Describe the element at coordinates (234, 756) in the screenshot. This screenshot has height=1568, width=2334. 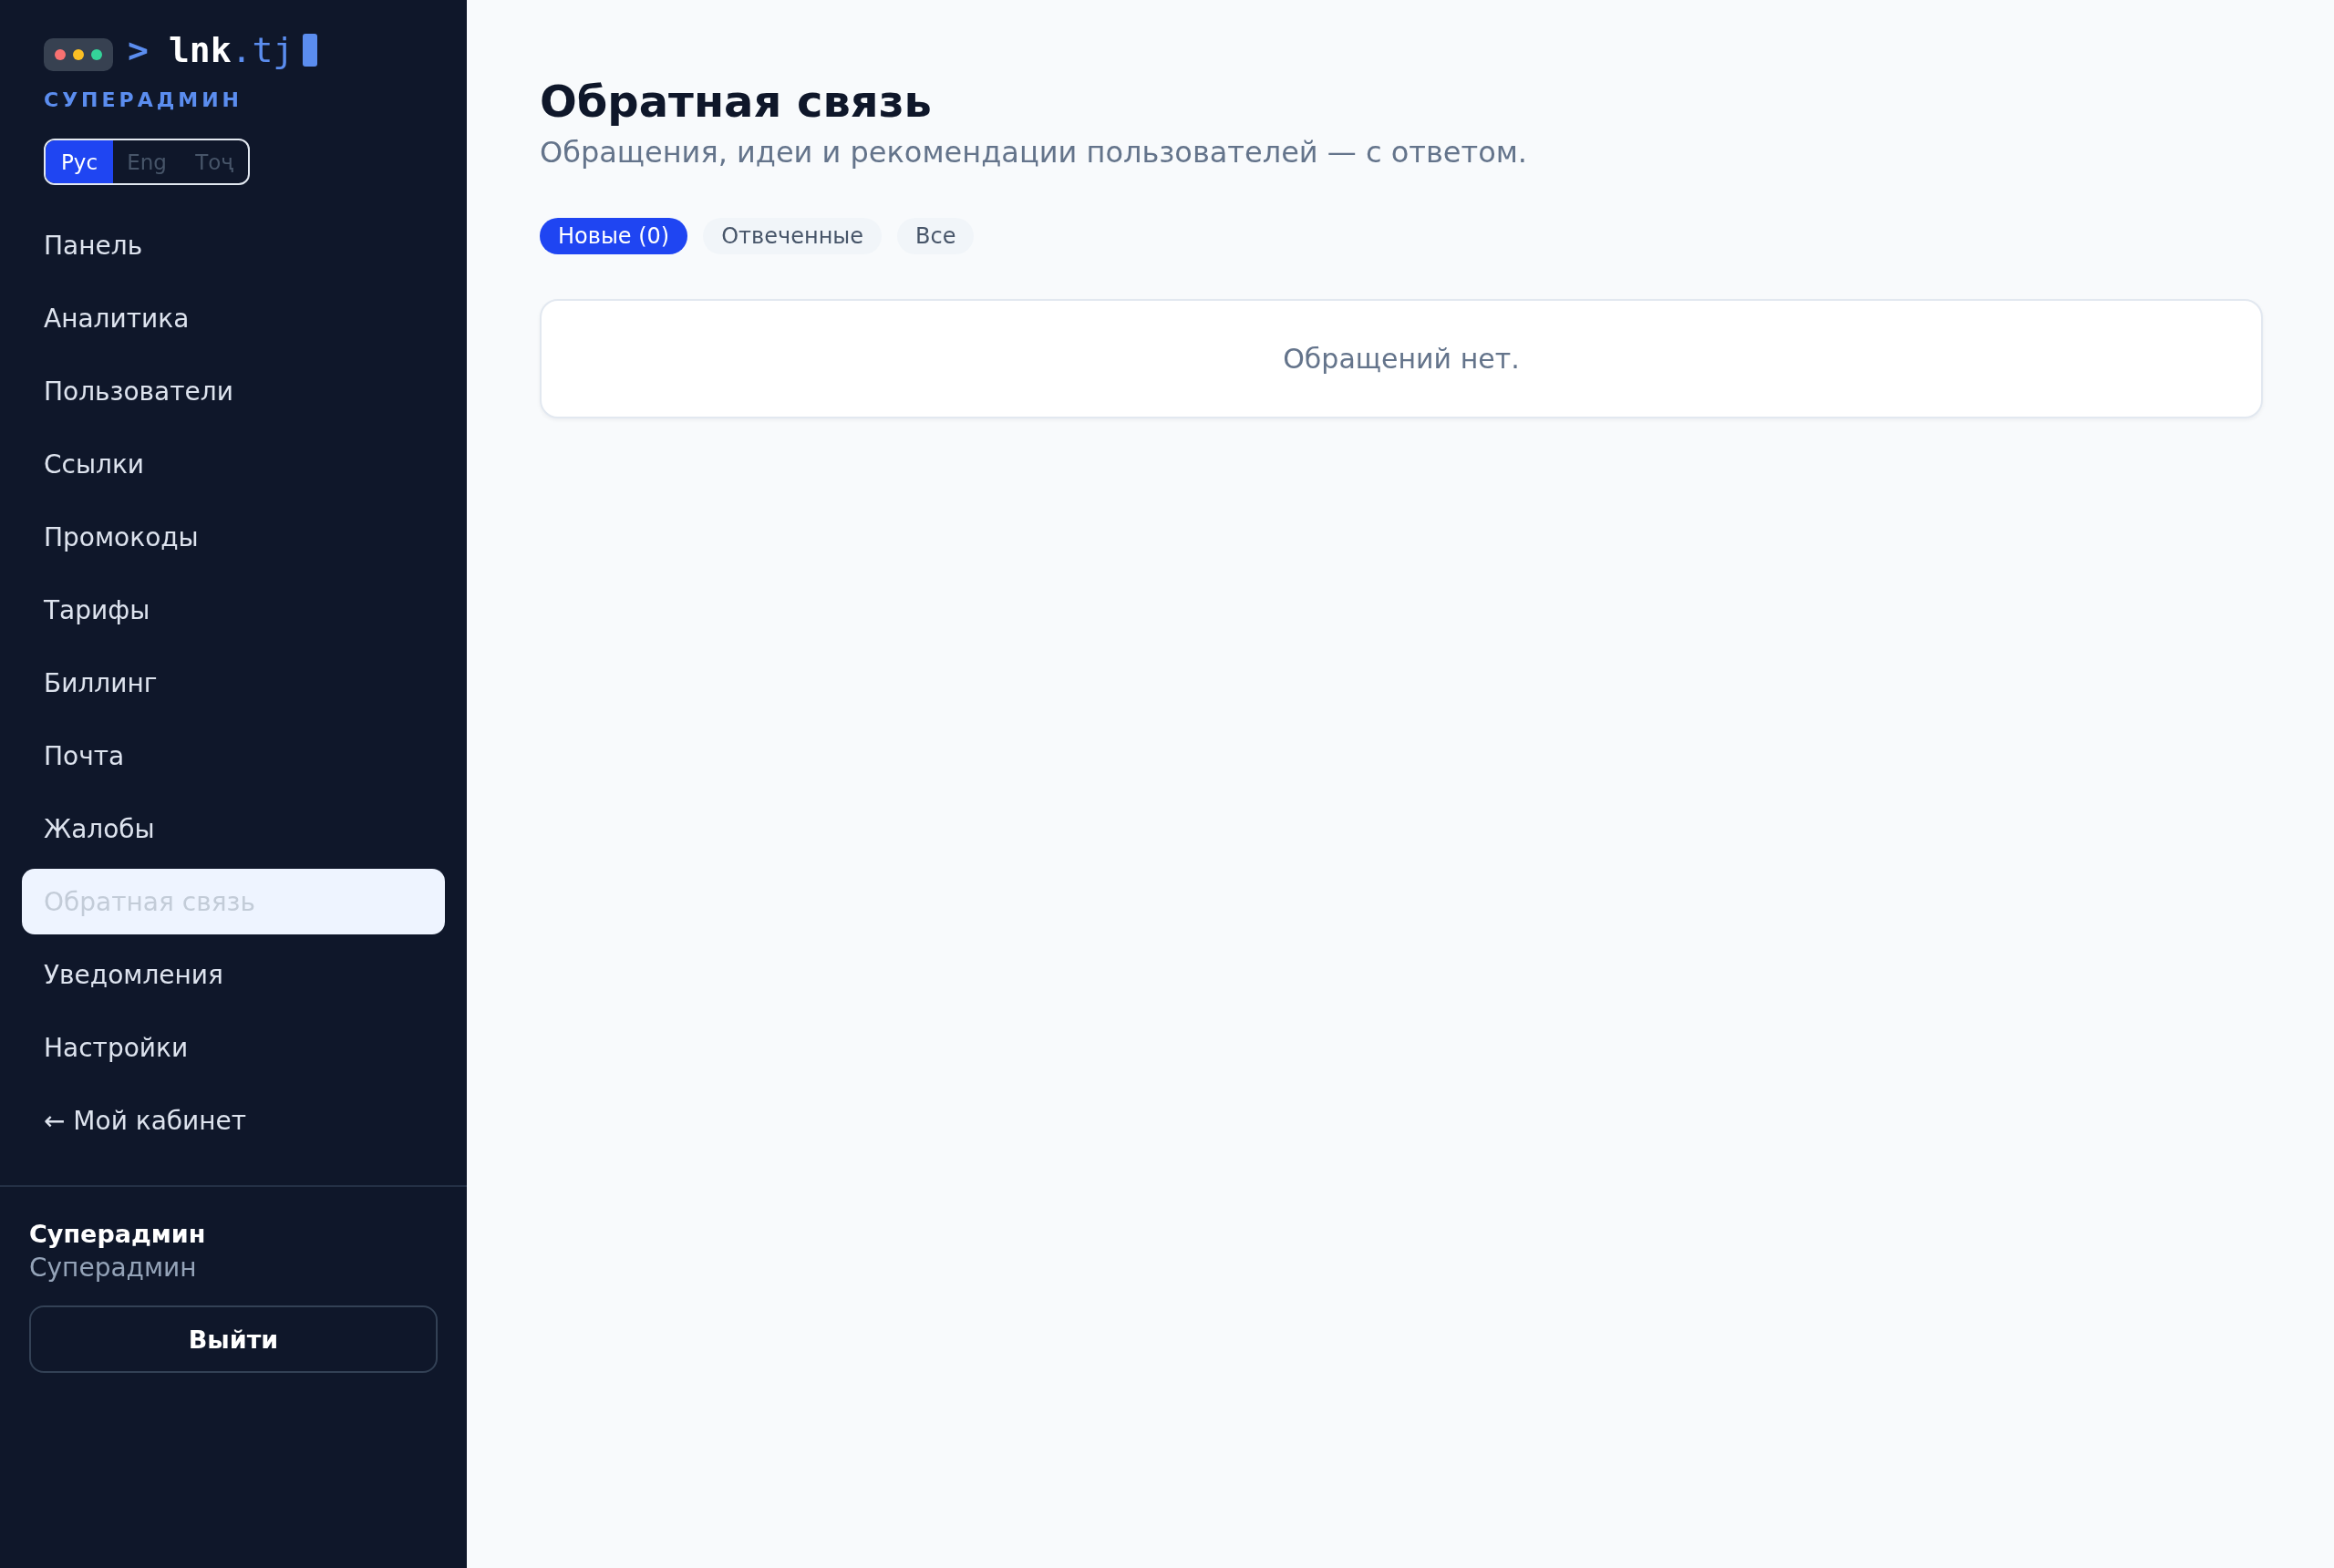
I see `nav-item: Почта` at that location.